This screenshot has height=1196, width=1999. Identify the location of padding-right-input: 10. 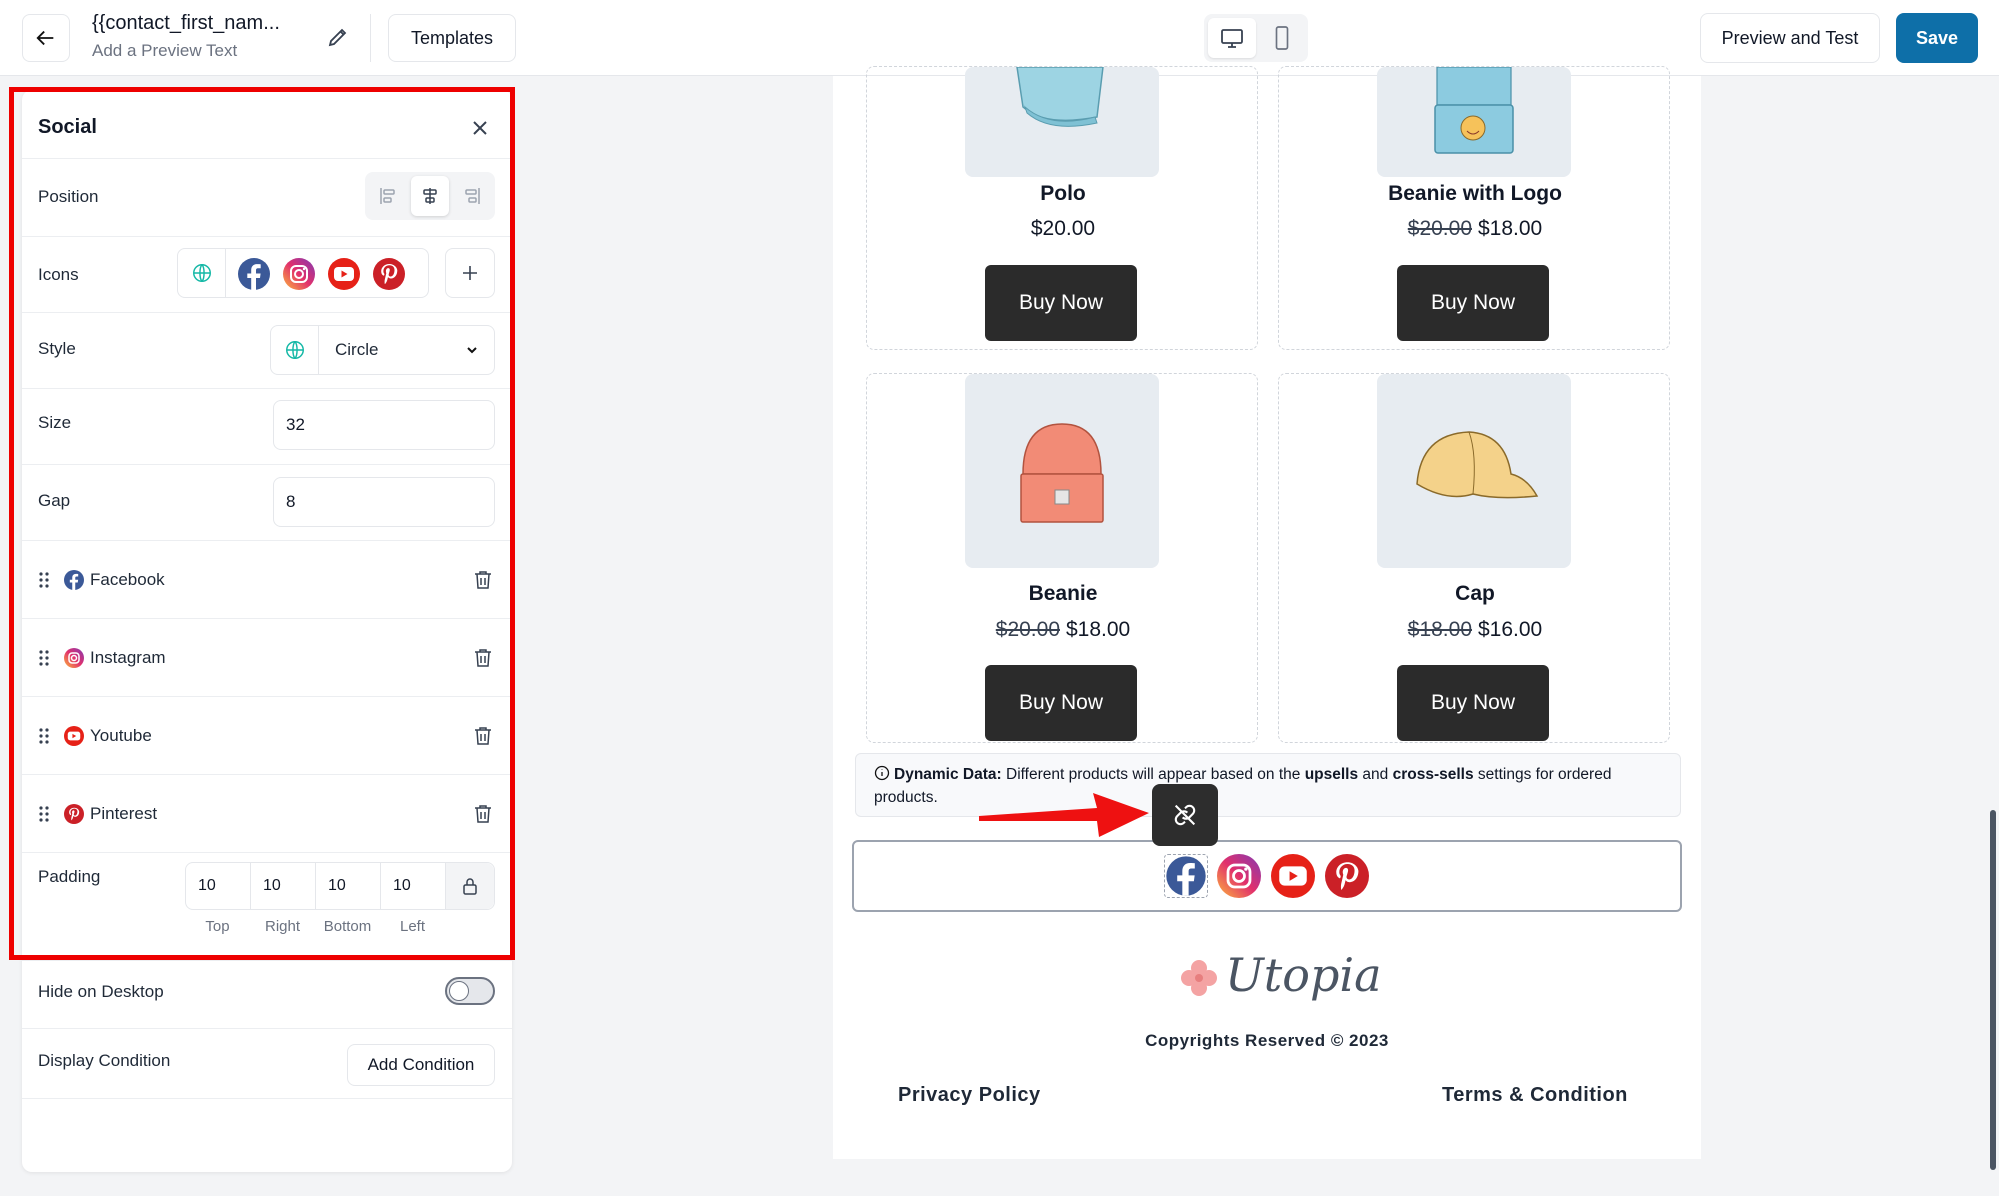
(283, 886).